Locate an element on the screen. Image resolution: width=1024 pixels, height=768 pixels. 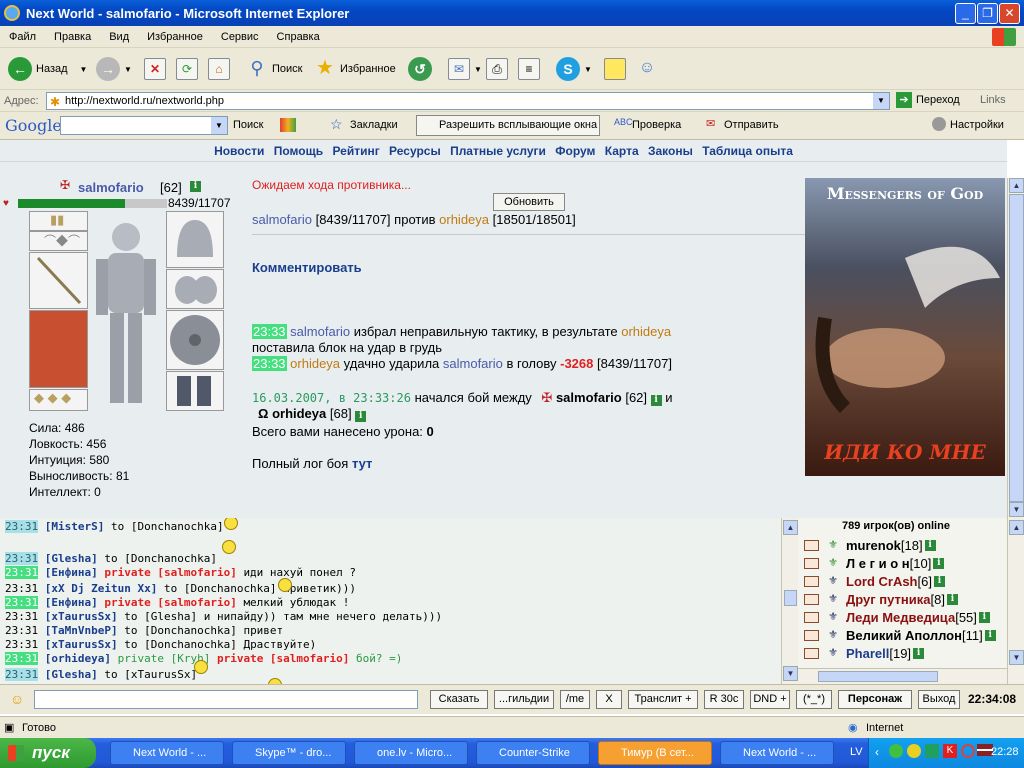
send-button: Отправить is located at coordinates (751, 125).